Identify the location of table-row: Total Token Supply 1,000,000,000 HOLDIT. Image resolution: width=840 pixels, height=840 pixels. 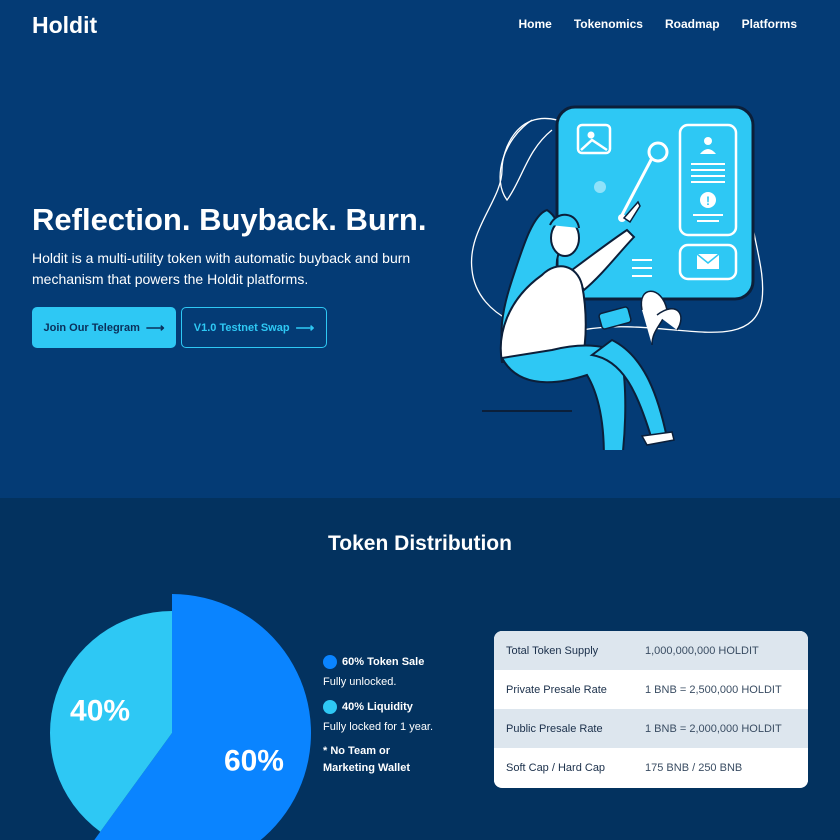
(651, 650).